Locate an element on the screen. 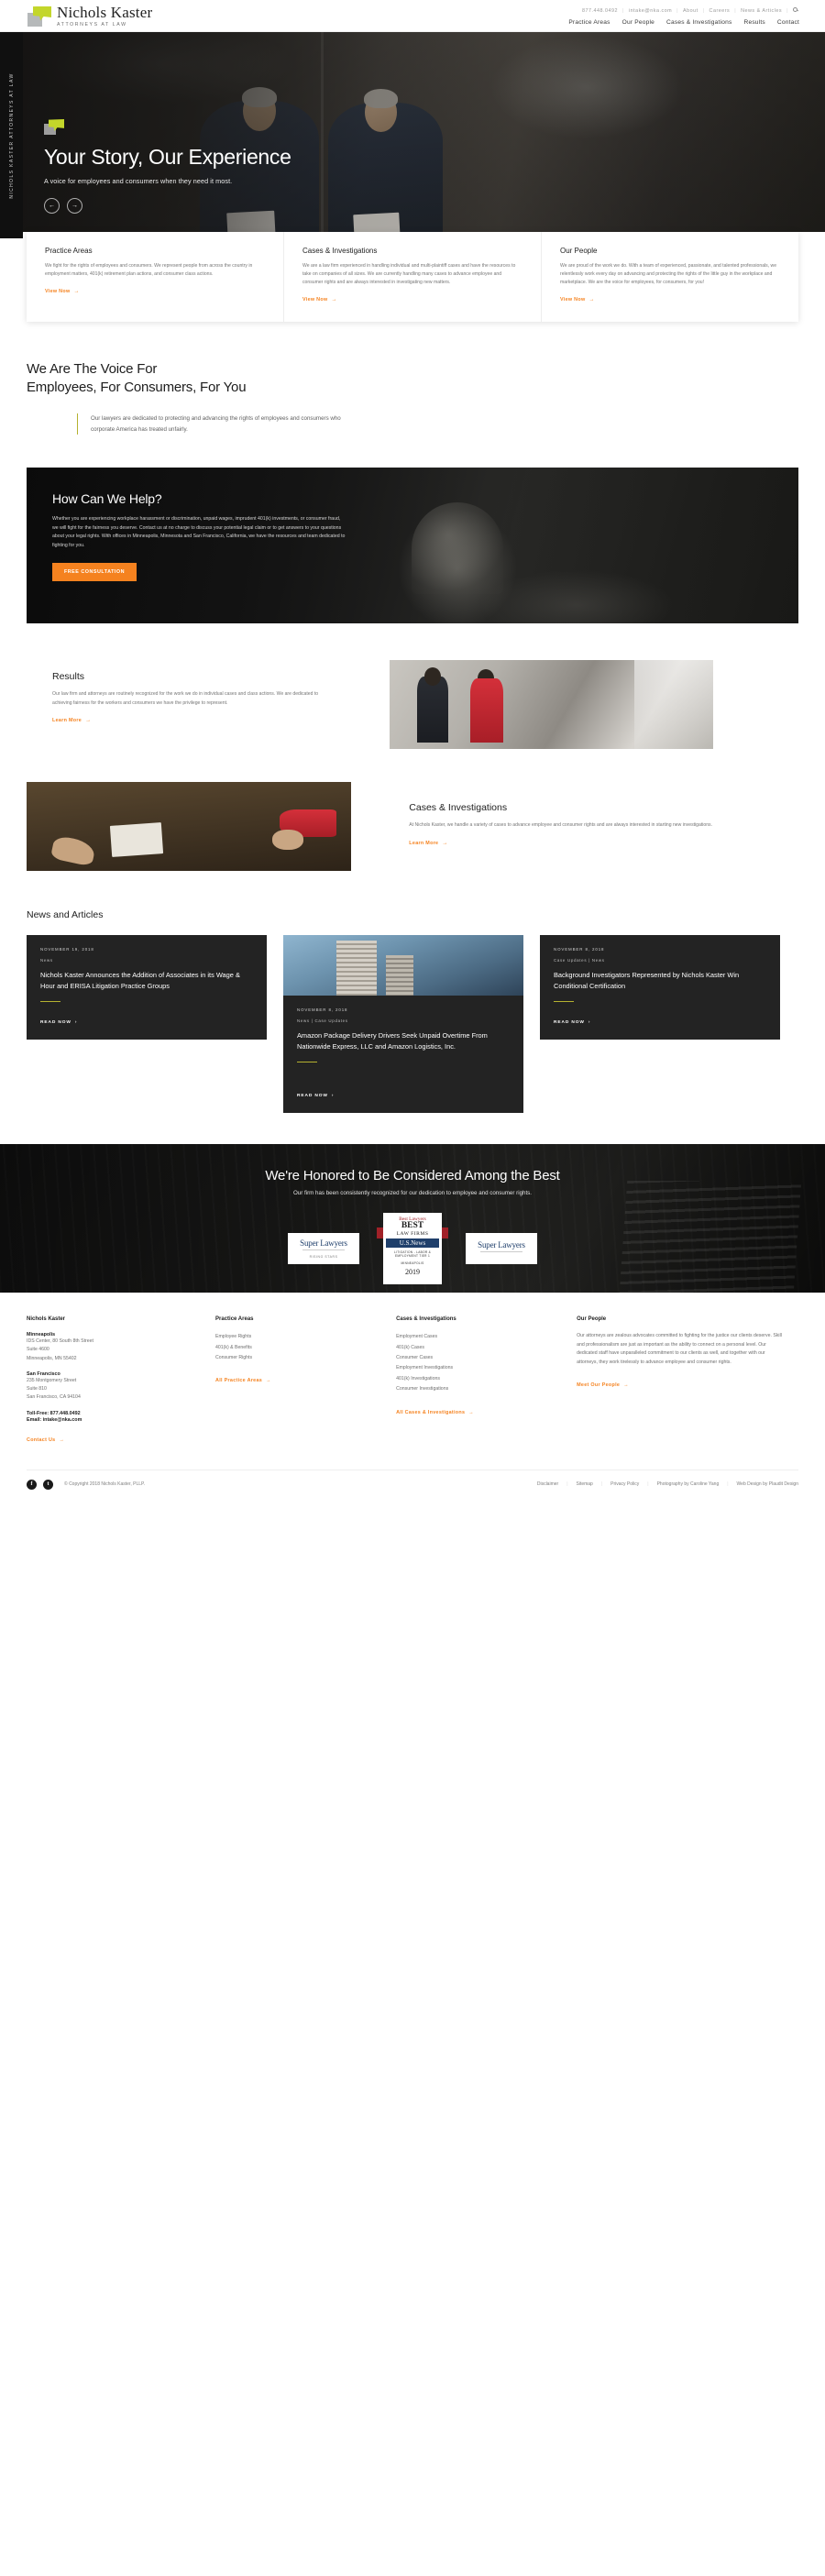 The image size is (825, 2576). free-consultation-button: FREE CONSULTATION is located at coordinates (94, 572).